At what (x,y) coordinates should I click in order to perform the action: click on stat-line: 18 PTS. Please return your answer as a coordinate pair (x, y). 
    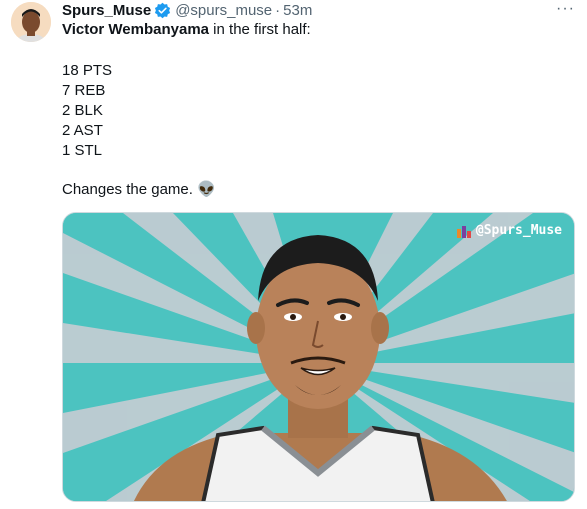
    Looking at the image, I should click on (87, 70).